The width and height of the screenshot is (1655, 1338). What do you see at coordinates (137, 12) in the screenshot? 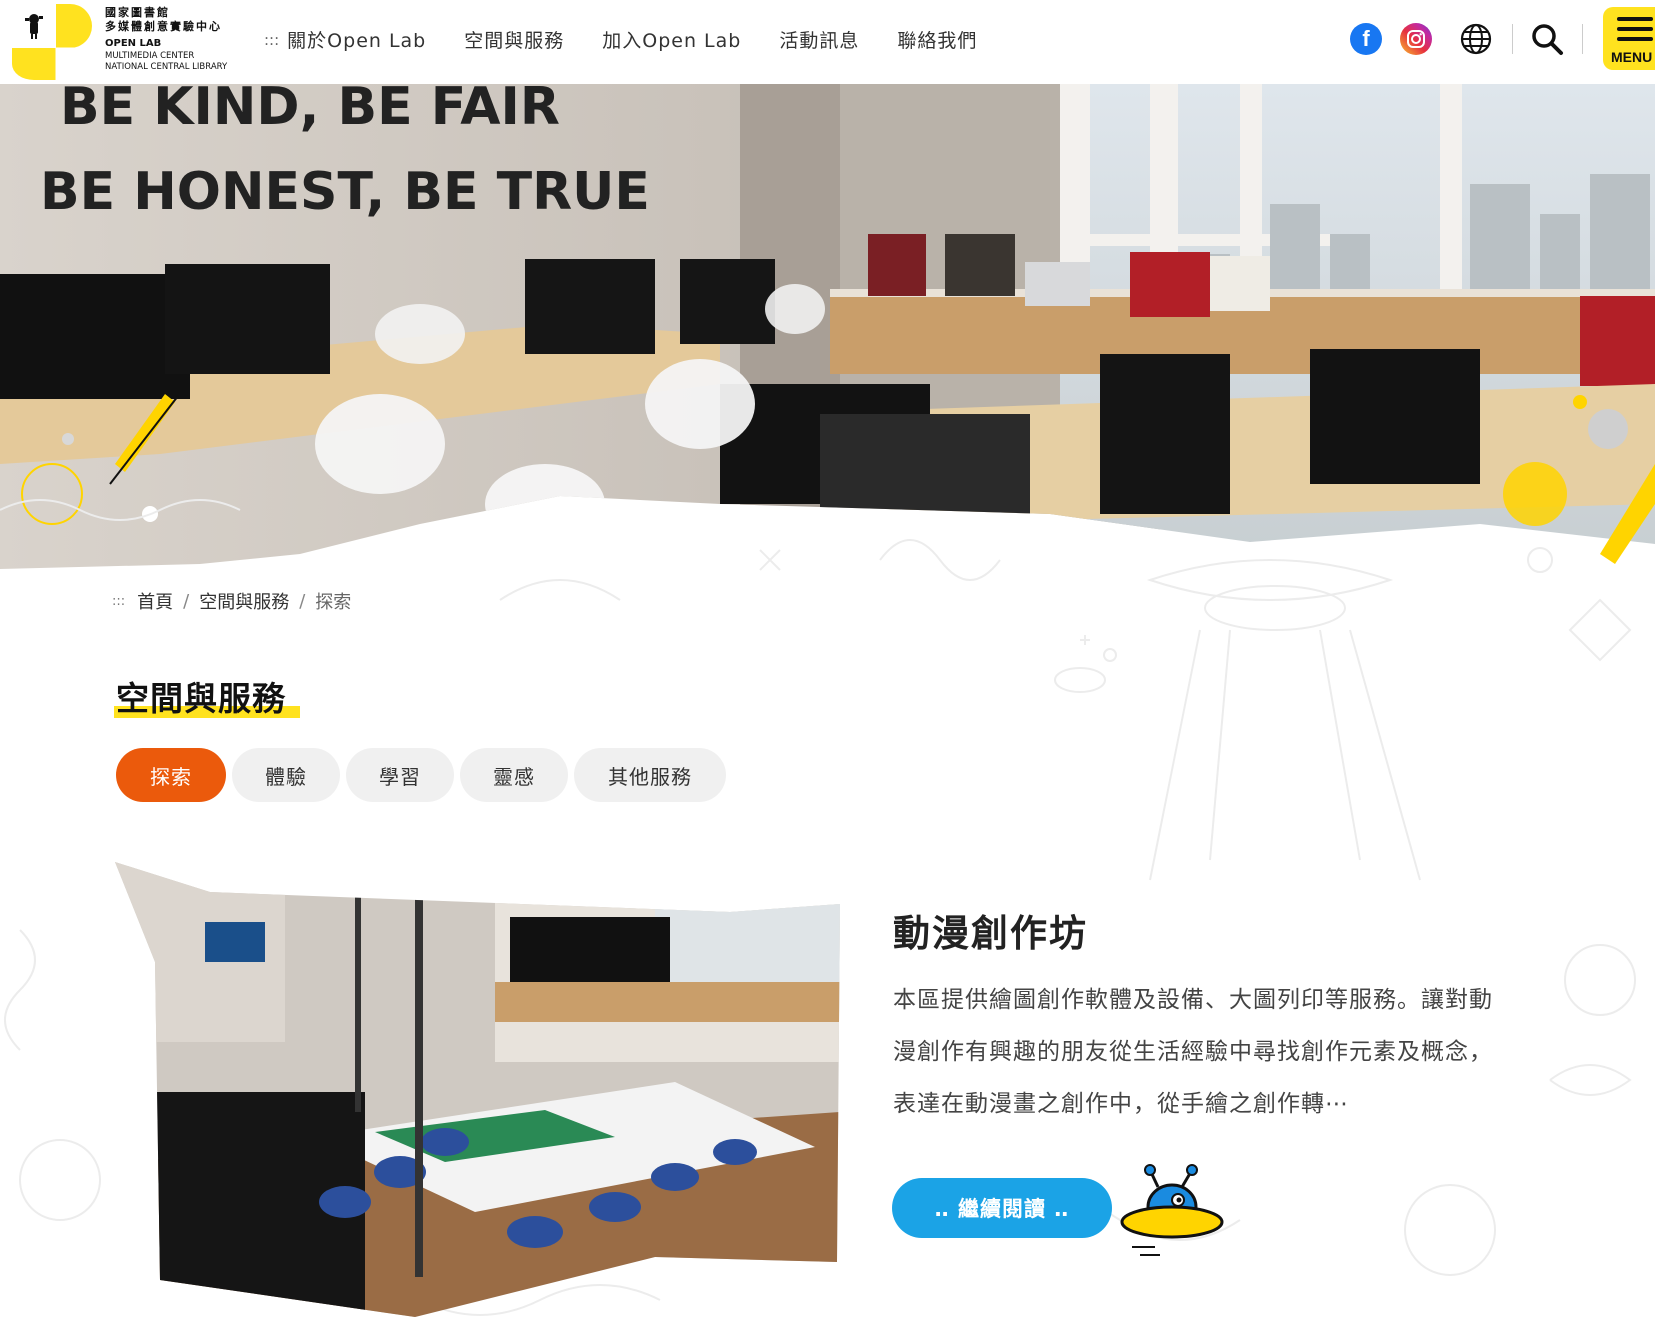
I see `logo-line-1: 國家圖書館` at bounding box center [137, 12].